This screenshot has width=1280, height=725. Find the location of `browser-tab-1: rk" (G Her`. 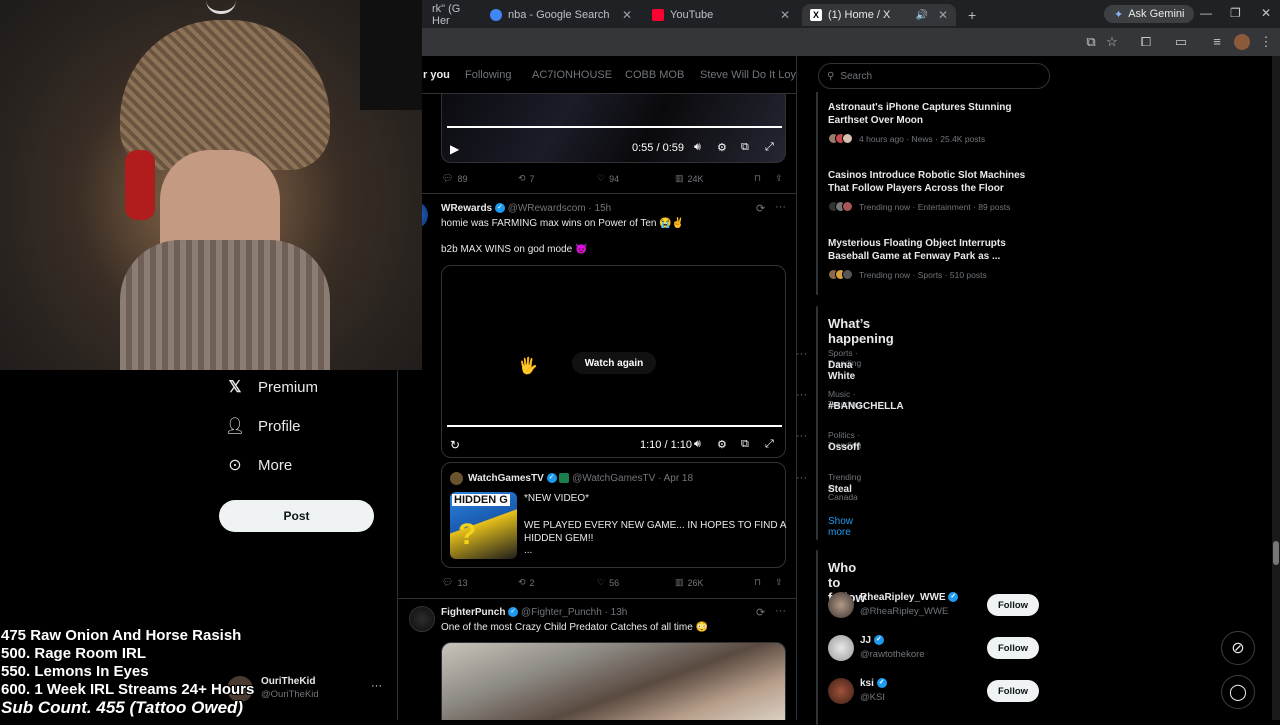

browser-tab-1: rk" (G Her is located at coordinates (451, 15).